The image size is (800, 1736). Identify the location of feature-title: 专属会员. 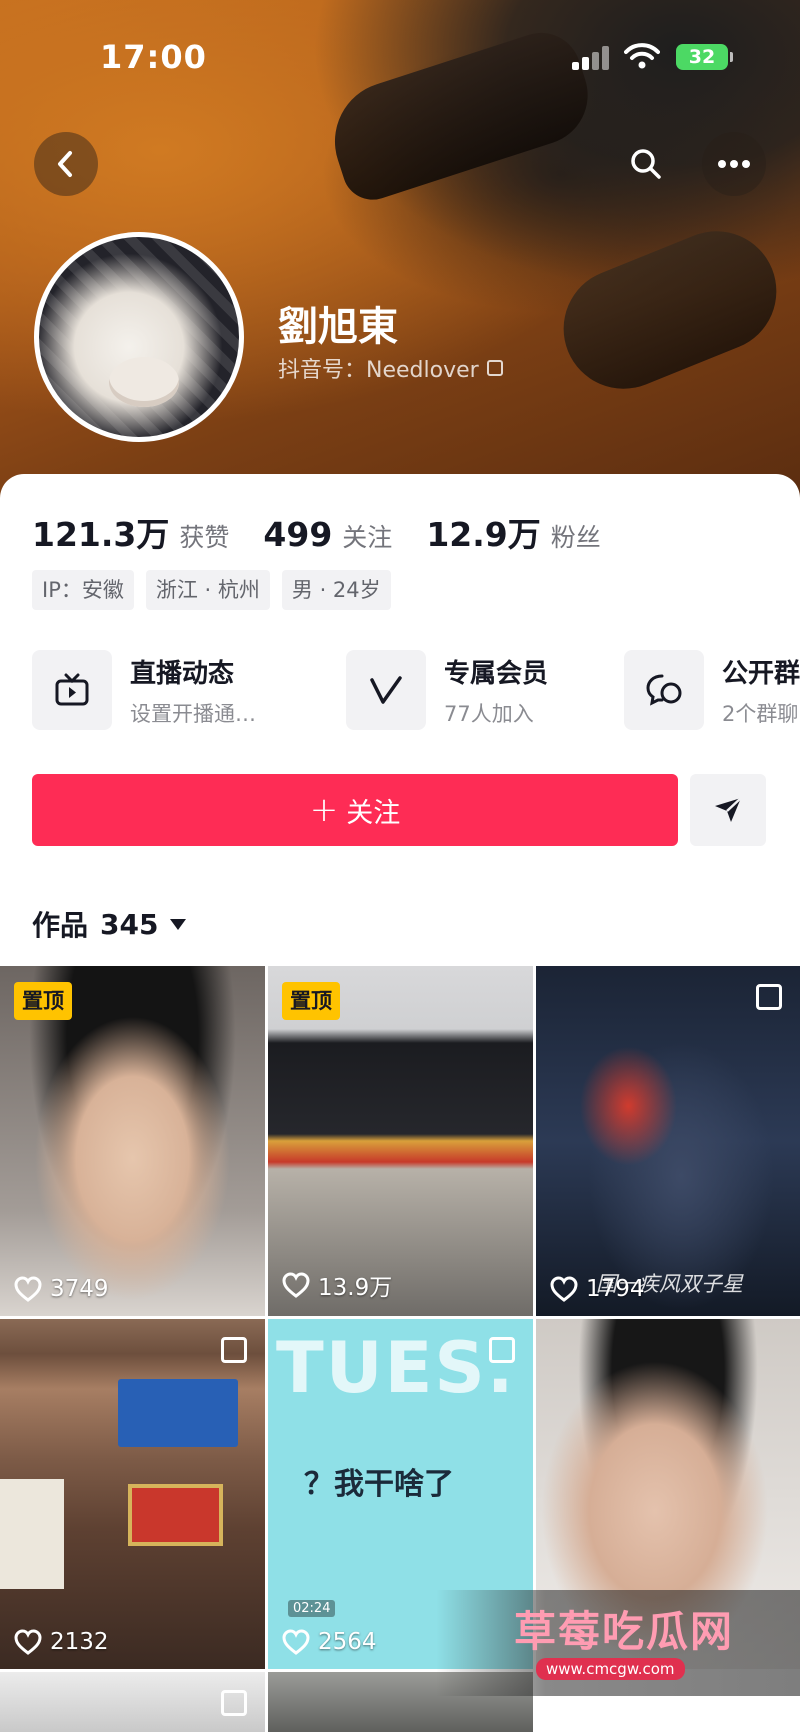
(496, 673).